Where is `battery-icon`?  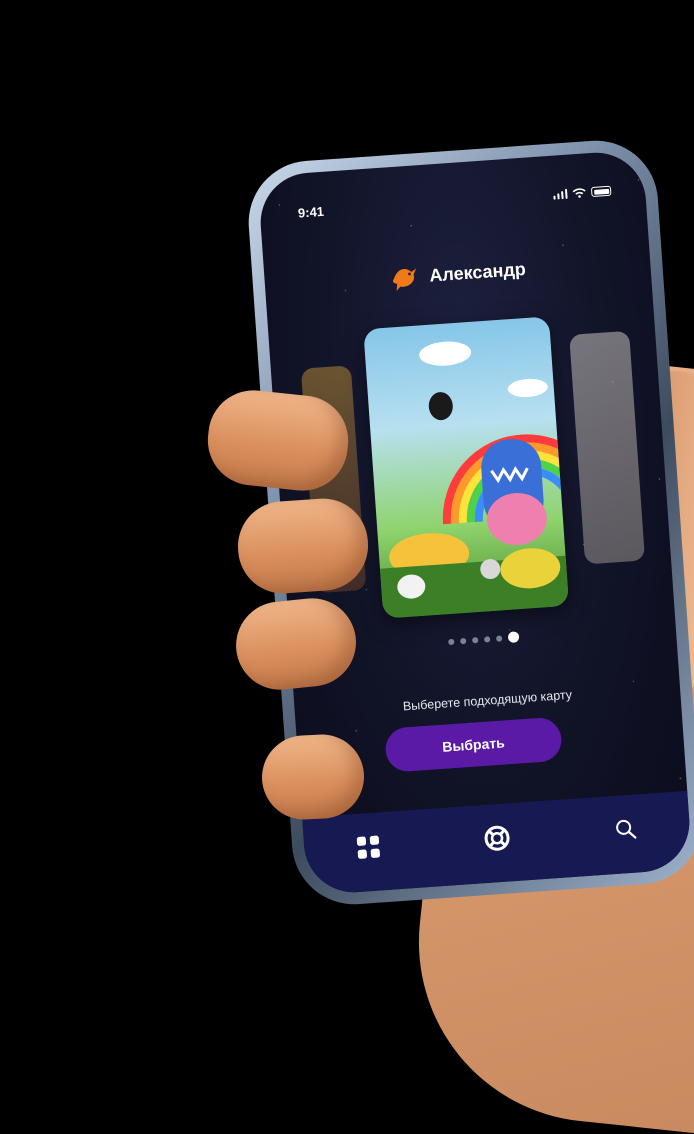
battery-icon is located at coordinates (601, 191).